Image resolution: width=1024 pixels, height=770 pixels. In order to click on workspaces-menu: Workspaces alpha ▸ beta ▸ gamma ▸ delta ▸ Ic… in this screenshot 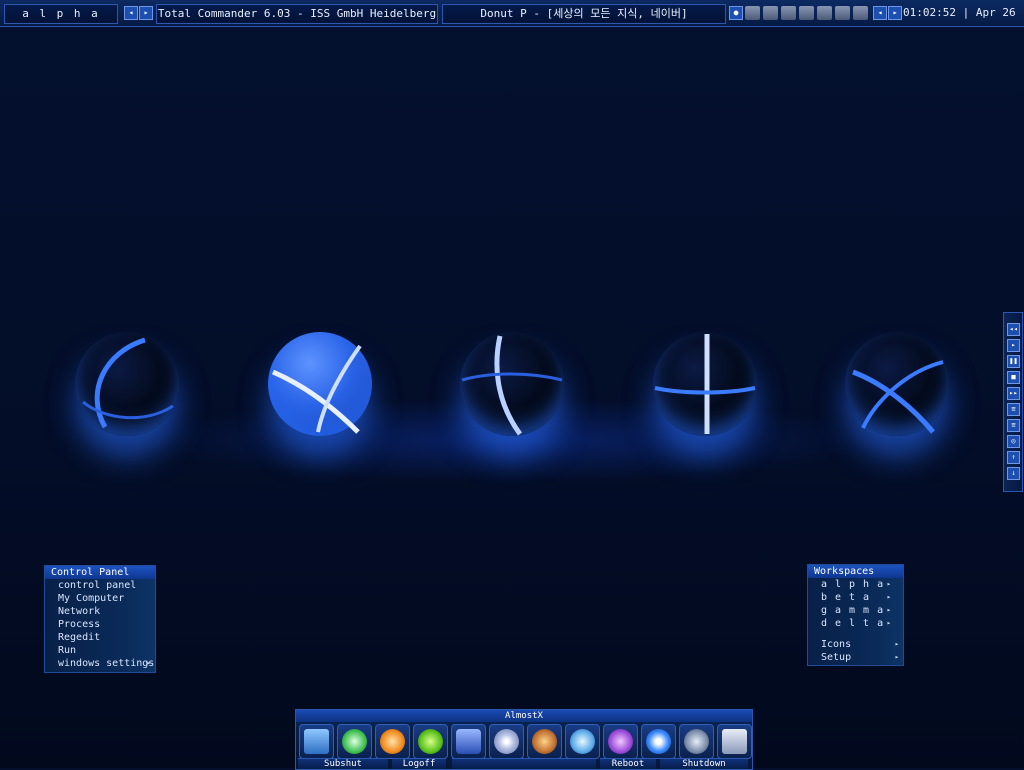, I will do `click(855, 615)`.